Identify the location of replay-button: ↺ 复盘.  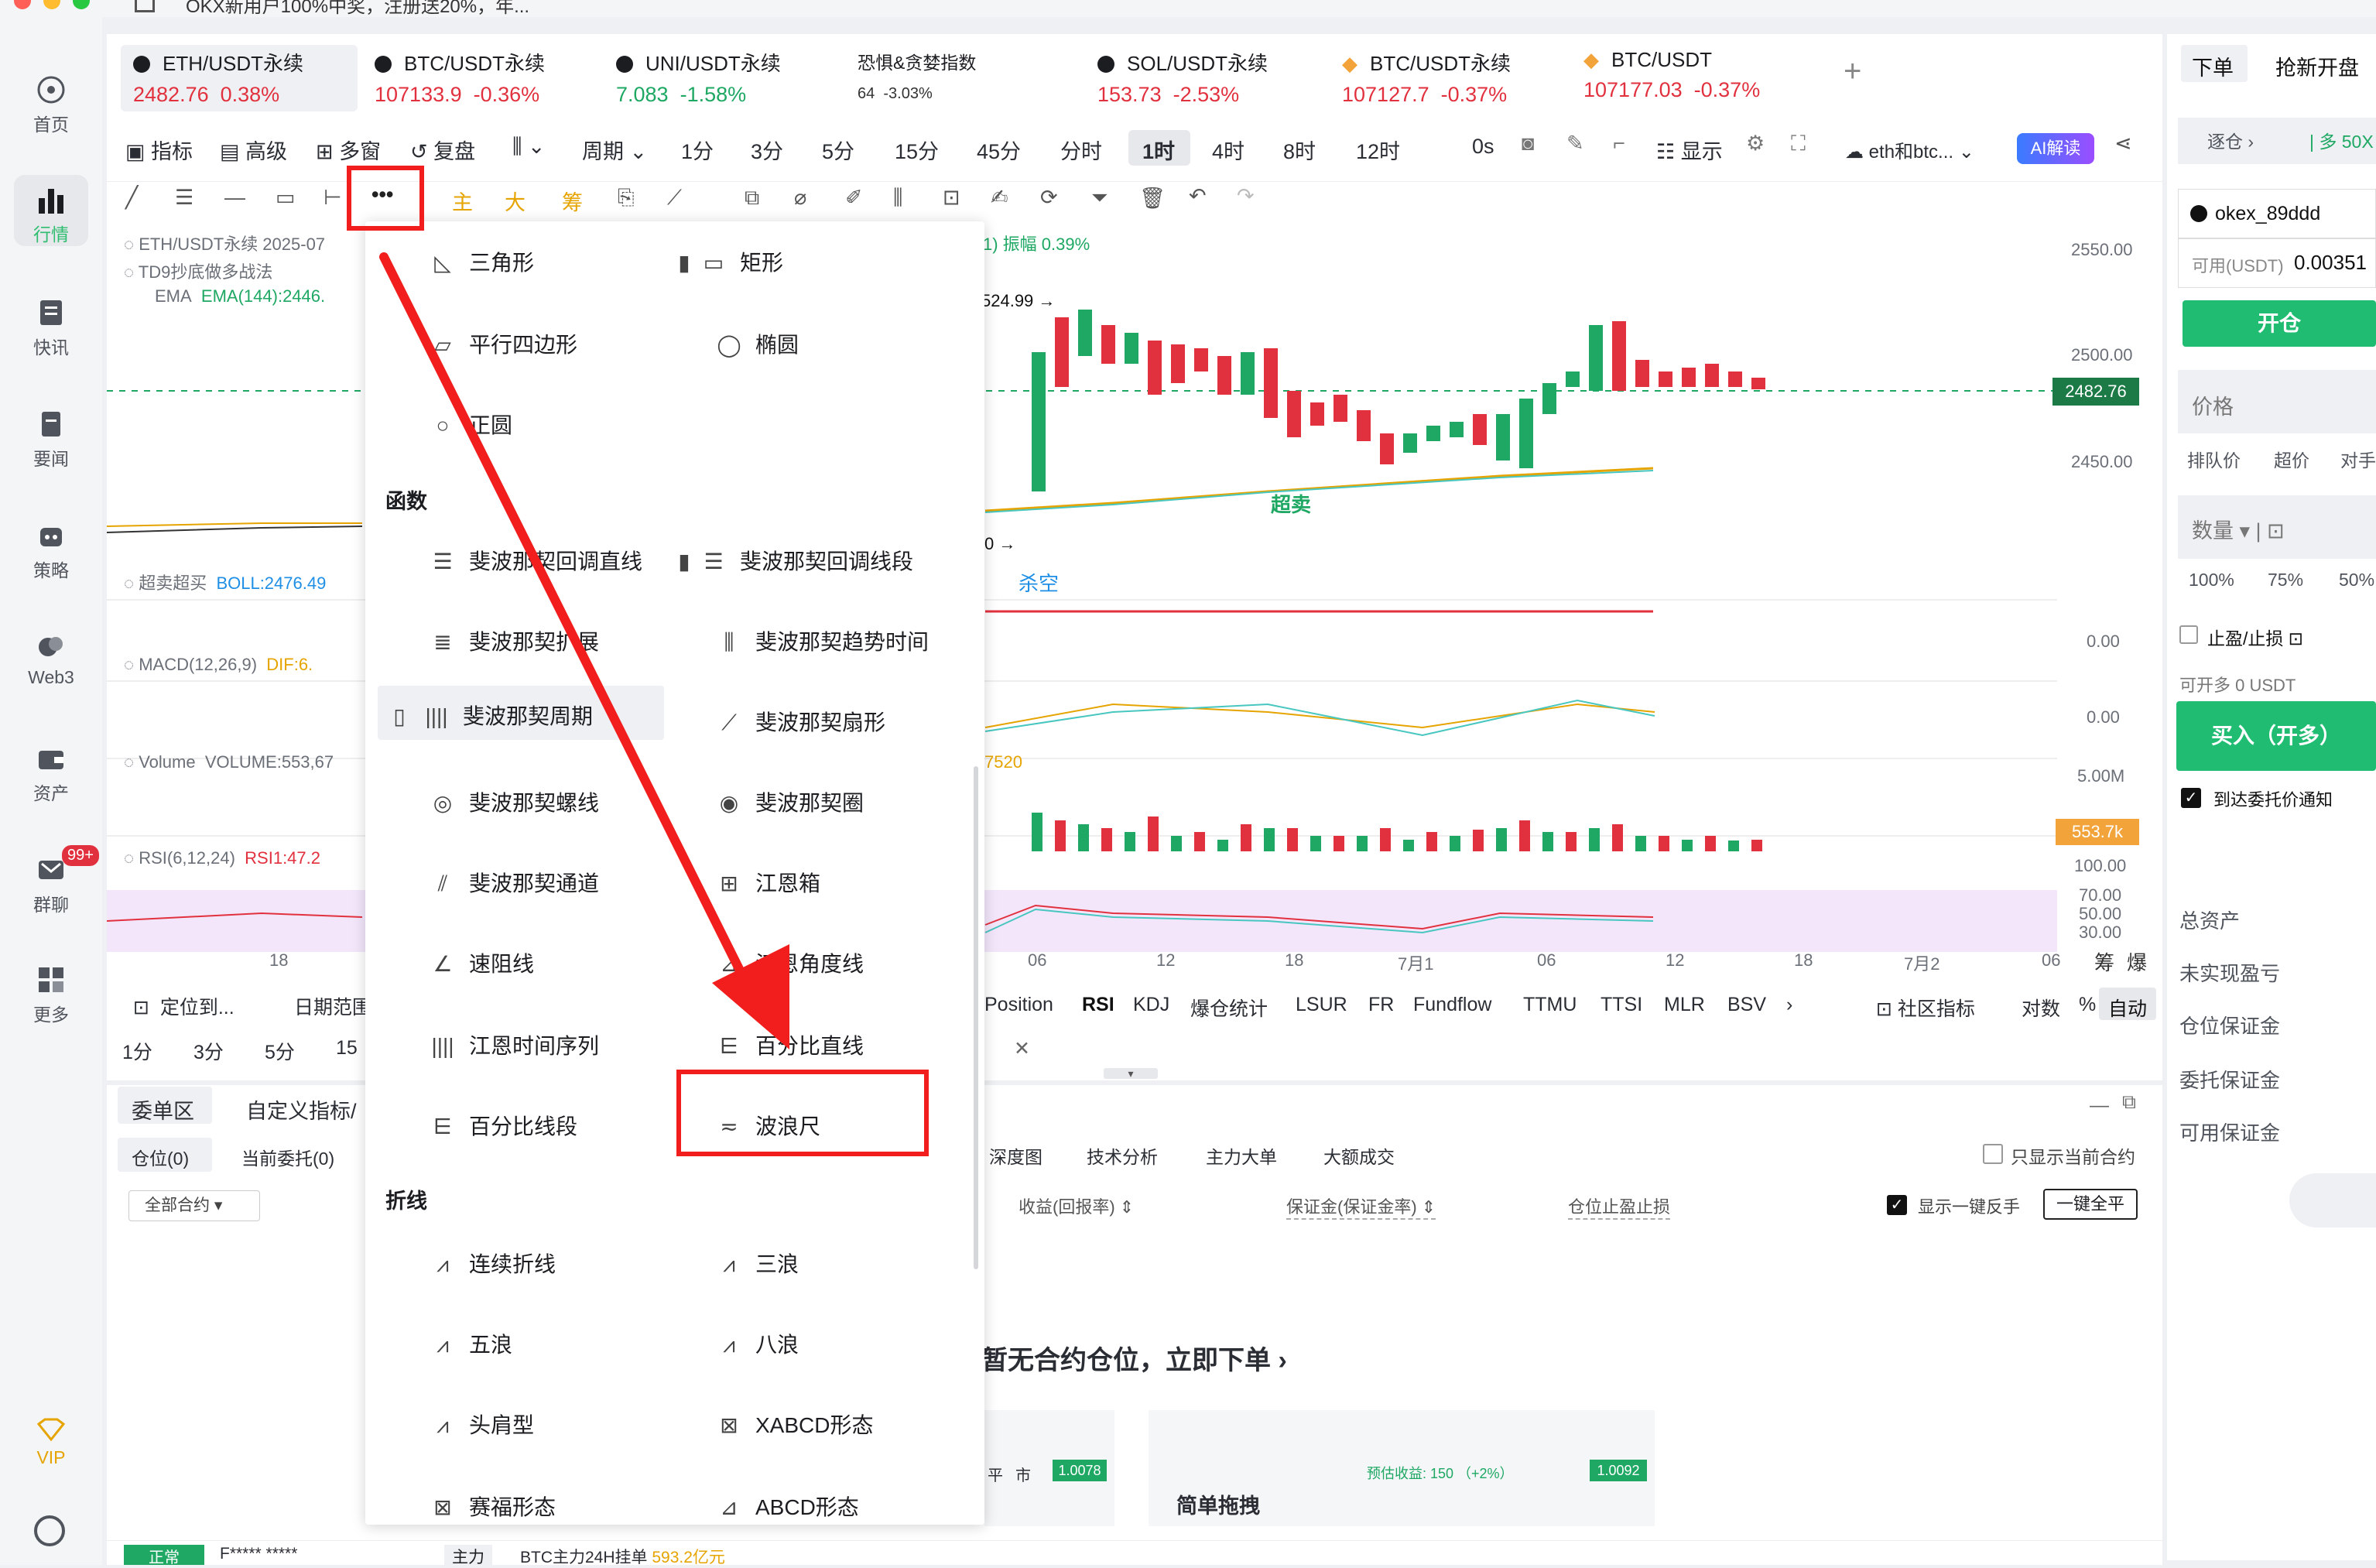
(443, 150).